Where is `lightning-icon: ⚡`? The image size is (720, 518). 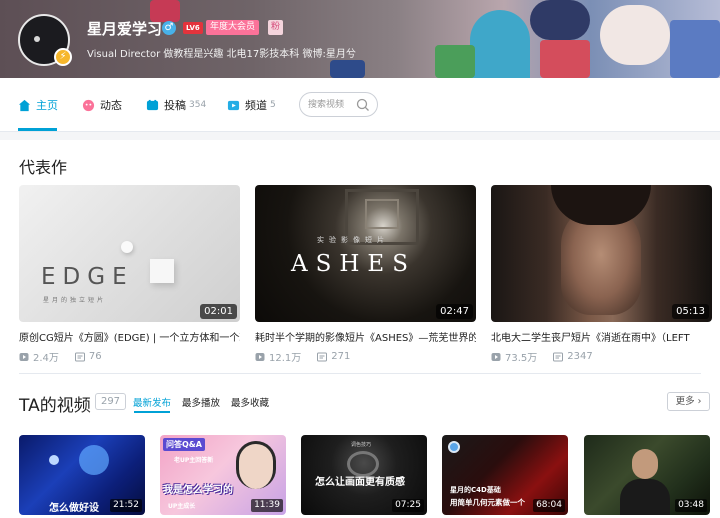
lightning-icon: ⚡ is located at coordinates (63, 57).